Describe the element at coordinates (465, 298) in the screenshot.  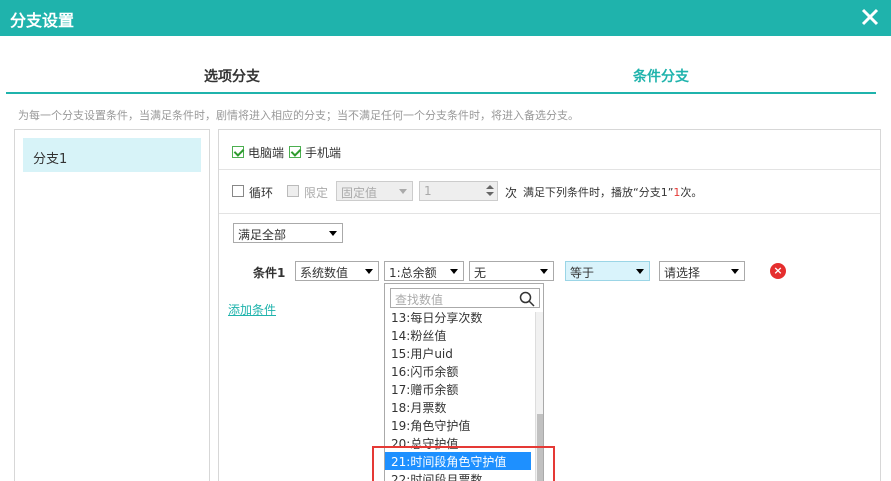
I see `search-input: 查找数值` at that location.